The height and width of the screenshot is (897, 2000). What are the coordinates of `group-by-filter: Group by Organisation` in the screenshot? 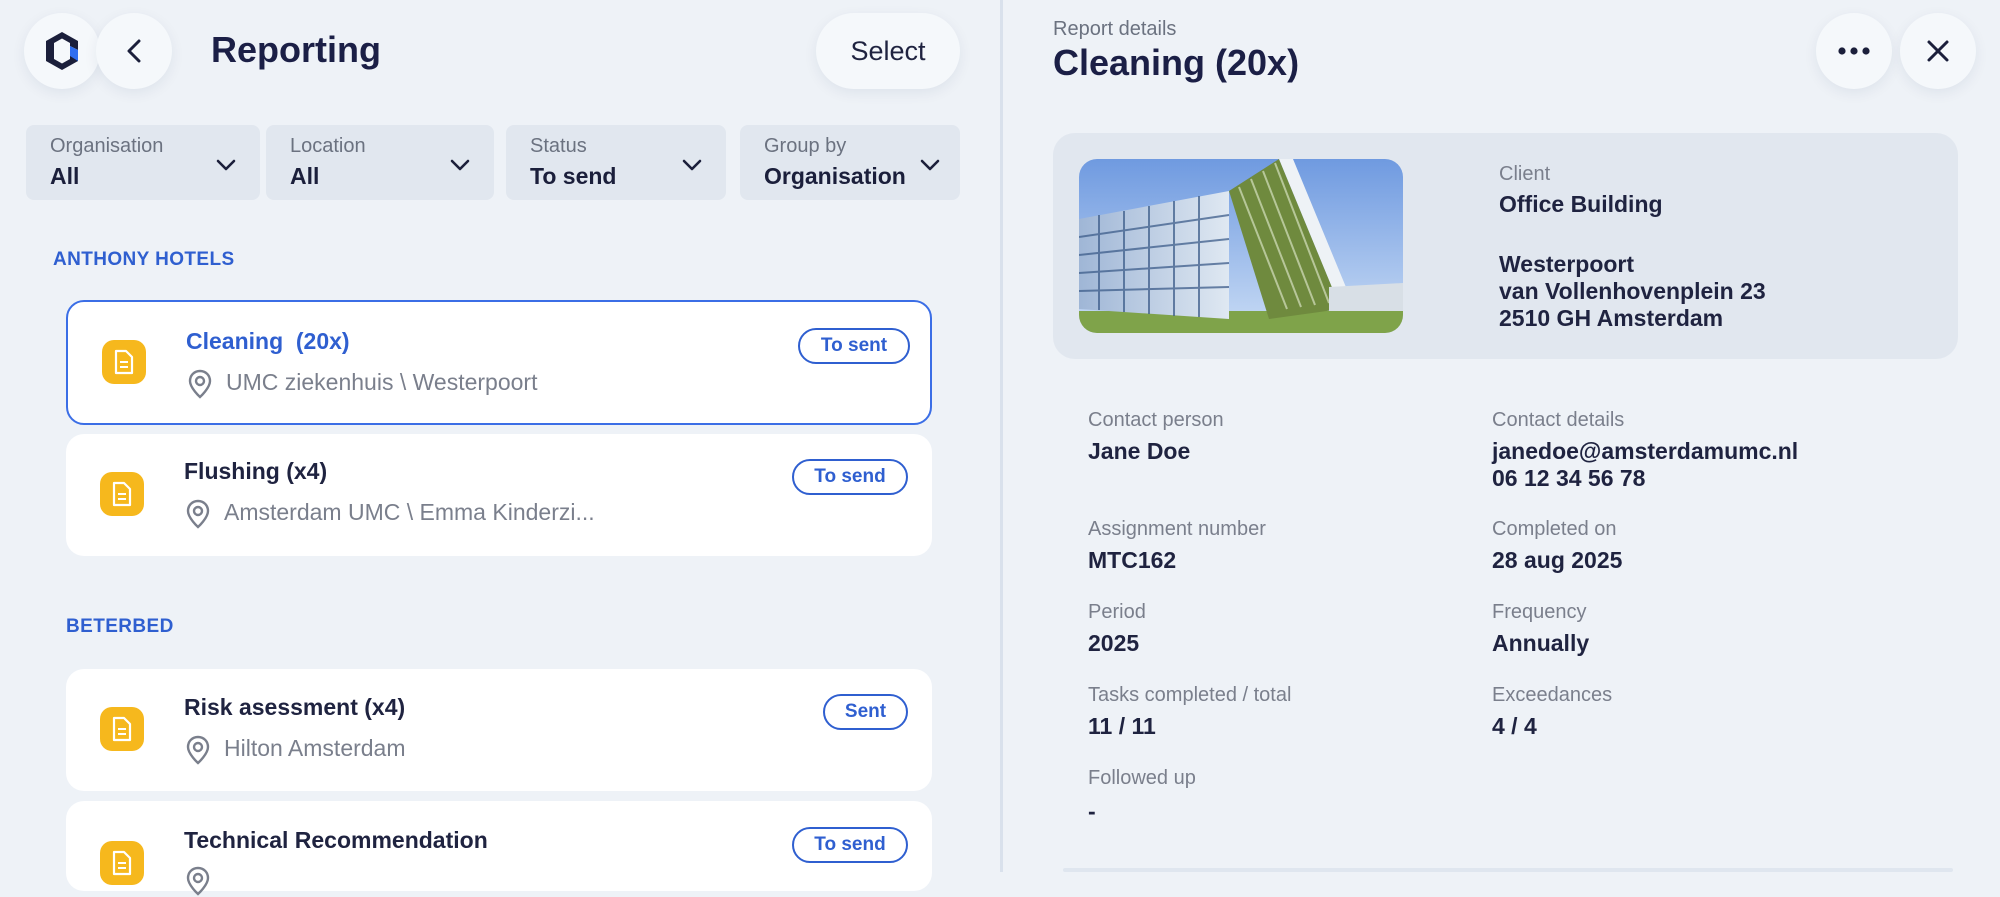 It's located at (850, 162).